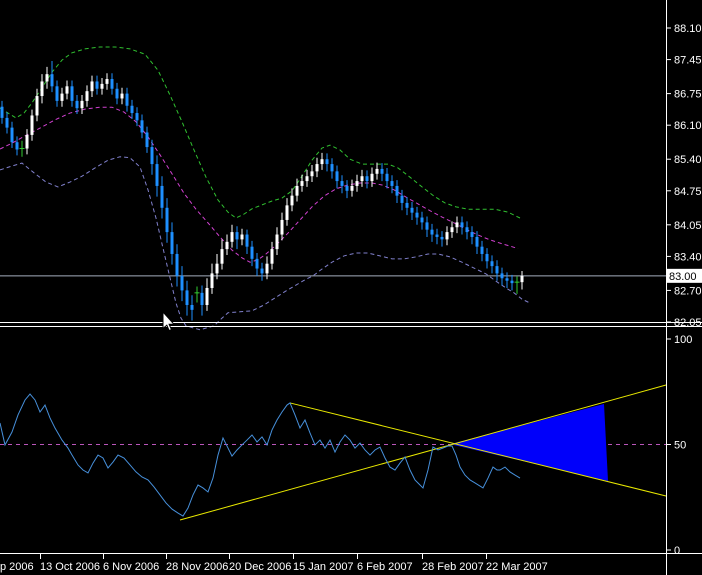 This screenshot has height=575, width=702. I want to click on time-label: 6 Nov 2006, so click(131, 567).